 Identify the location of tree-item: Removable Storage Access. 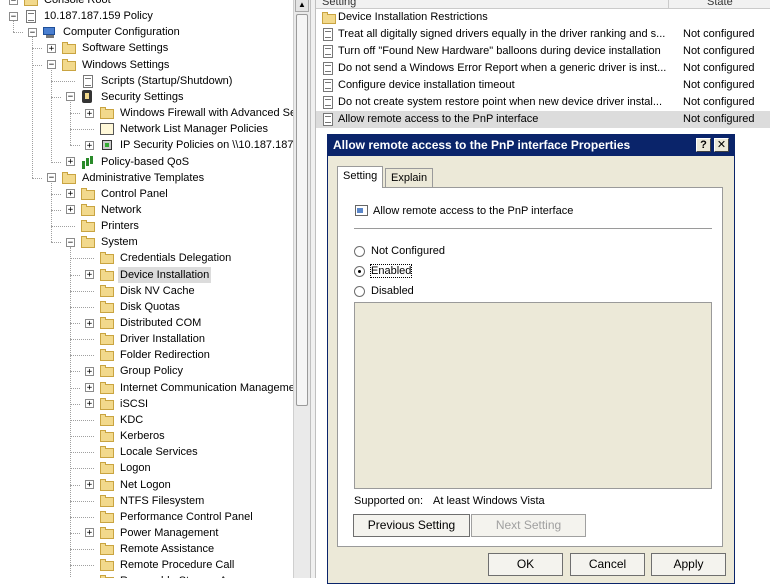
(171, 575).